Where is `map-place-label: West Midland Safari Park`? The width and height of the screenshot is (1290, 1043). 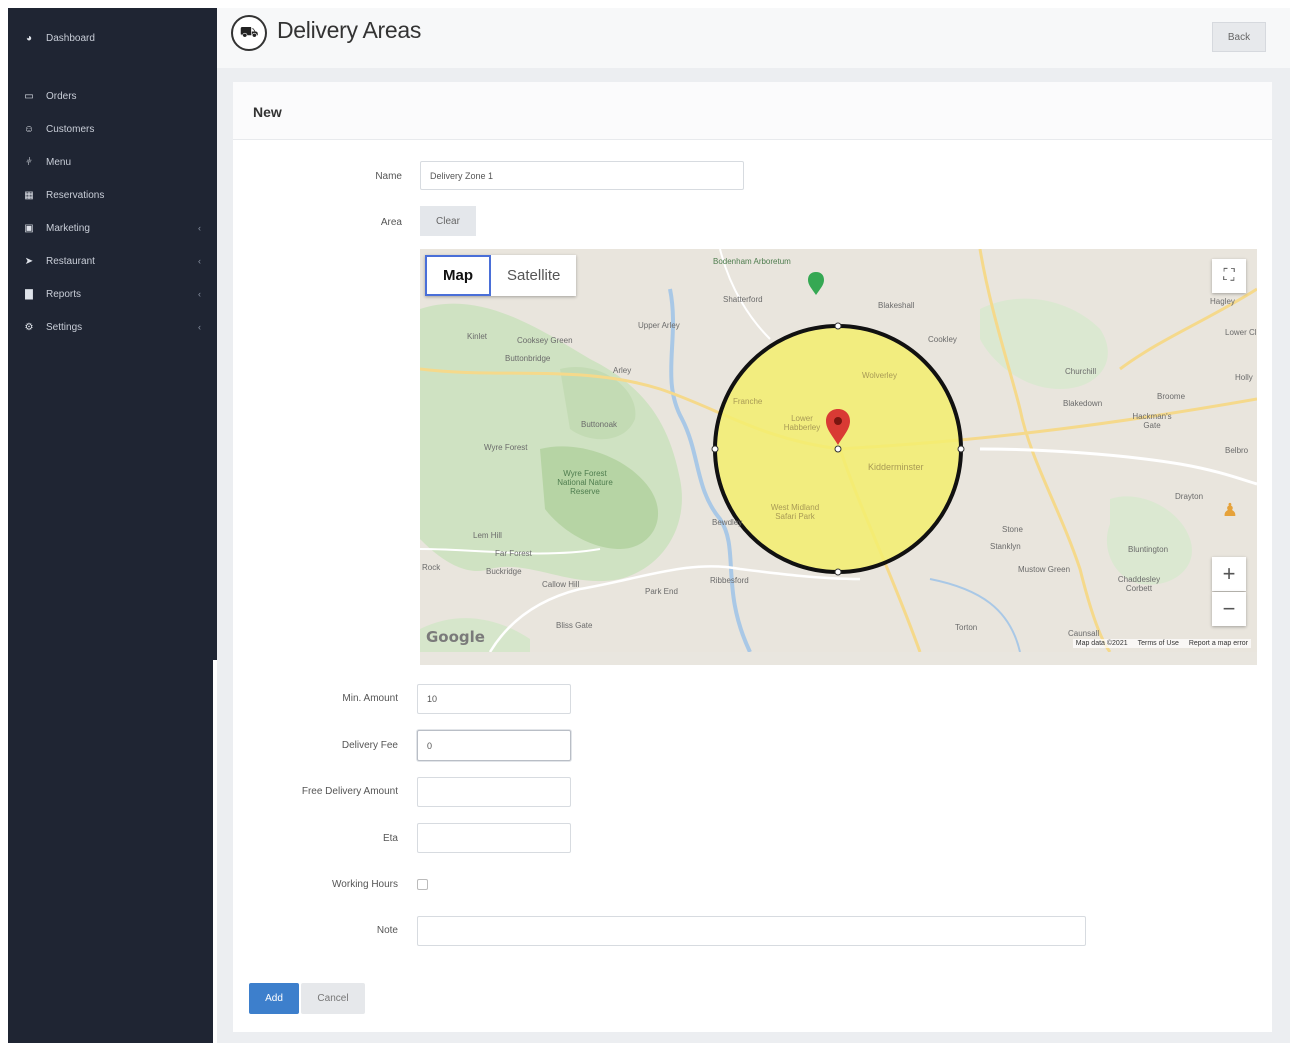 map-place-label: West Midland Safari Park is located at coordinates (795, 512).